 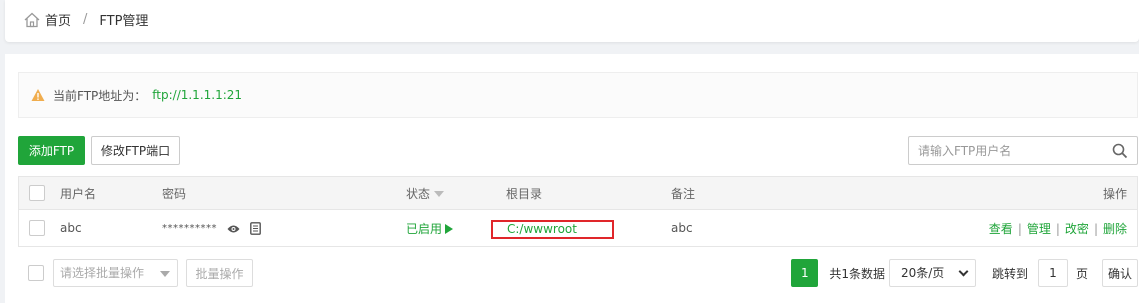 I want to click on home-icon, so click(x=32, y=20).